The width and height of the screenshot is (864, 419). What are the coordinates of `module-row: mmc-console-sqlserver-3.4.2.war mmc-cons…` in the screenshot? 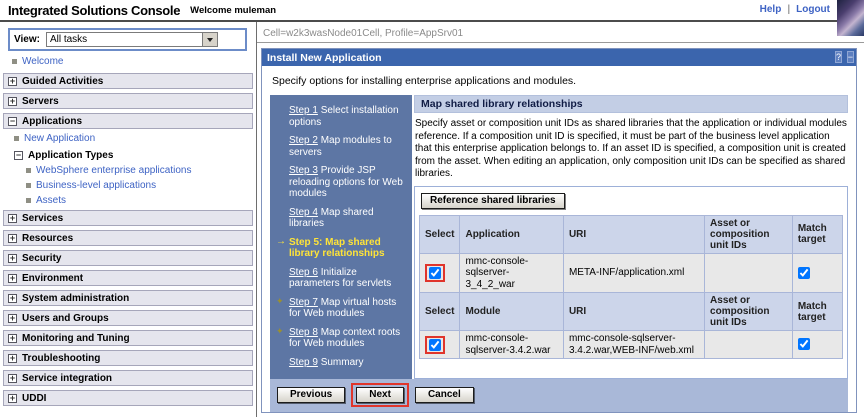 It's located at (631, 344).